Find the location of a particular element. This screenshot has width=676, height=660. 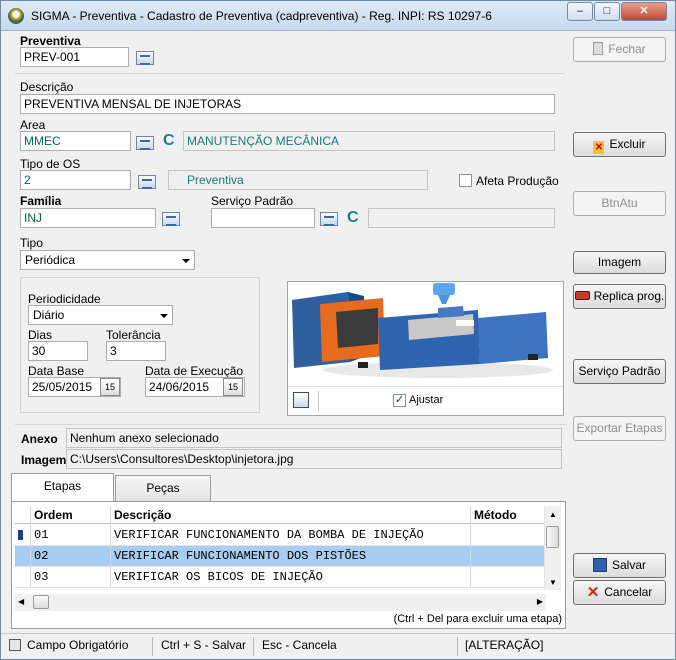

periodicidade-select: Diário is located at coordinates (100, 315).